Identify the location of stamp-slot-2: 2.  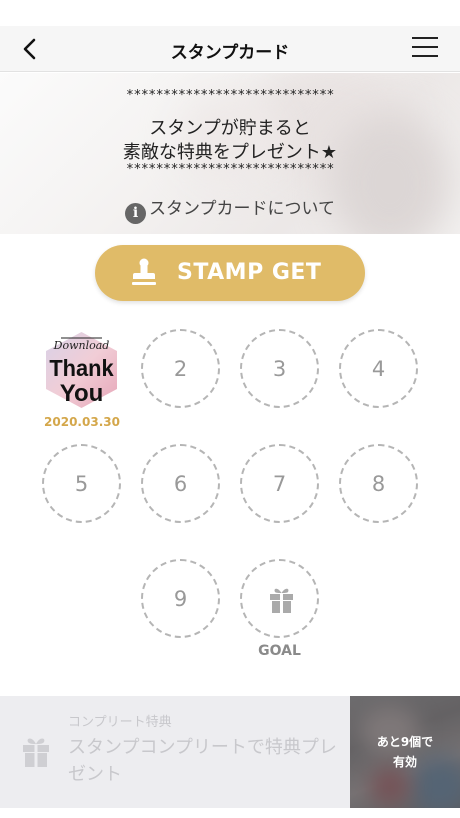
(180, 368).